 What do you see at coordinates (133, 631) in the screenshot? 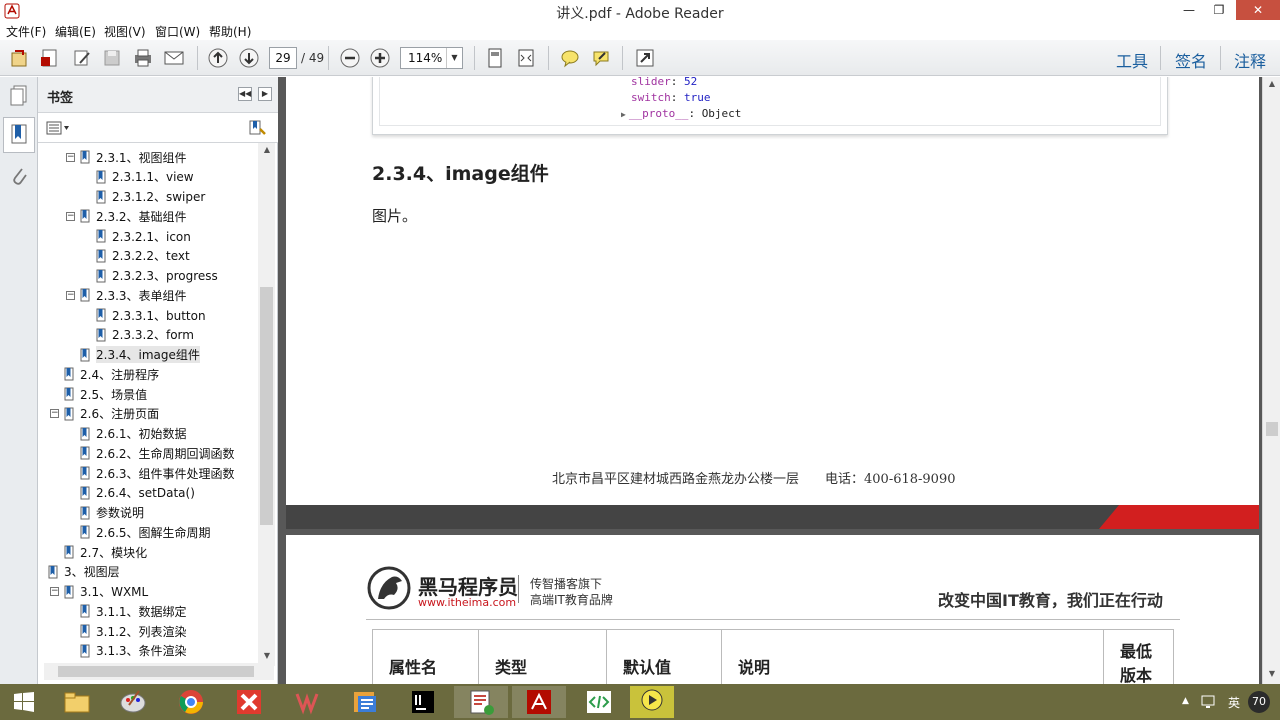
I see `bookmark-item: 3.1.2、列表渲染` at bounding box center [133, 631].